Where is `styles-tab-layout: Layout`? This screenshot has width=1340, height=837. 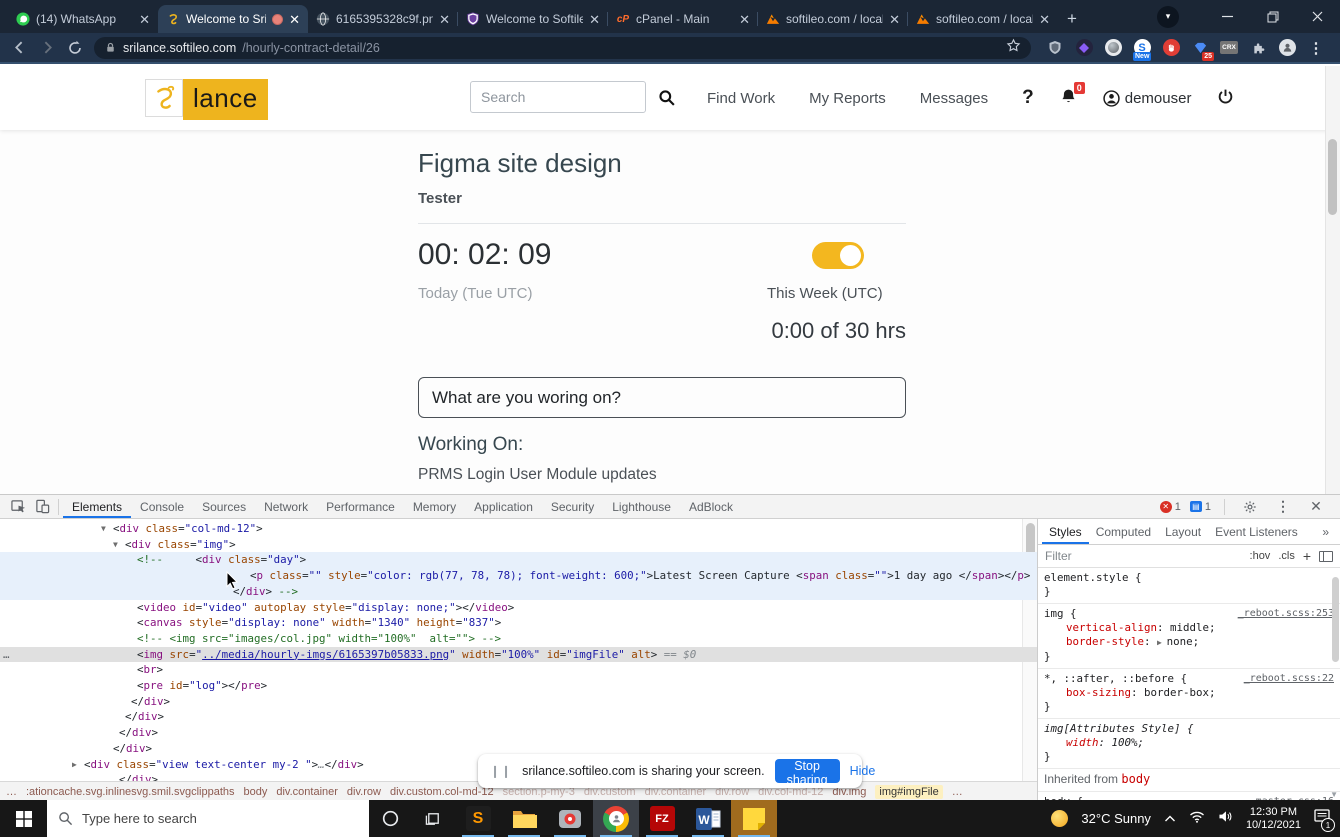 styles-tab-layout: Layout is located at coordinates (1183, 531).